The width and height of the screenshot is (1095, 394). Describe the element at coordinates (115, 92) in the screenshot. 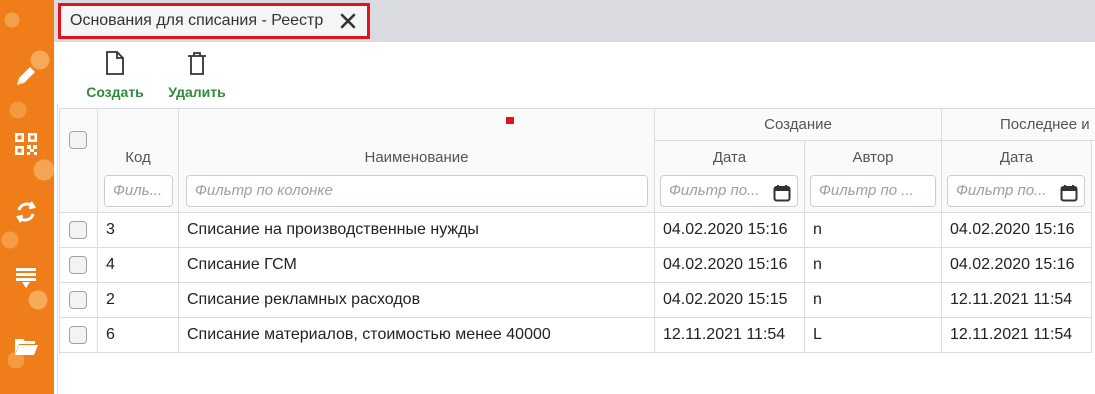

I see `create-label: Создать` at that location.